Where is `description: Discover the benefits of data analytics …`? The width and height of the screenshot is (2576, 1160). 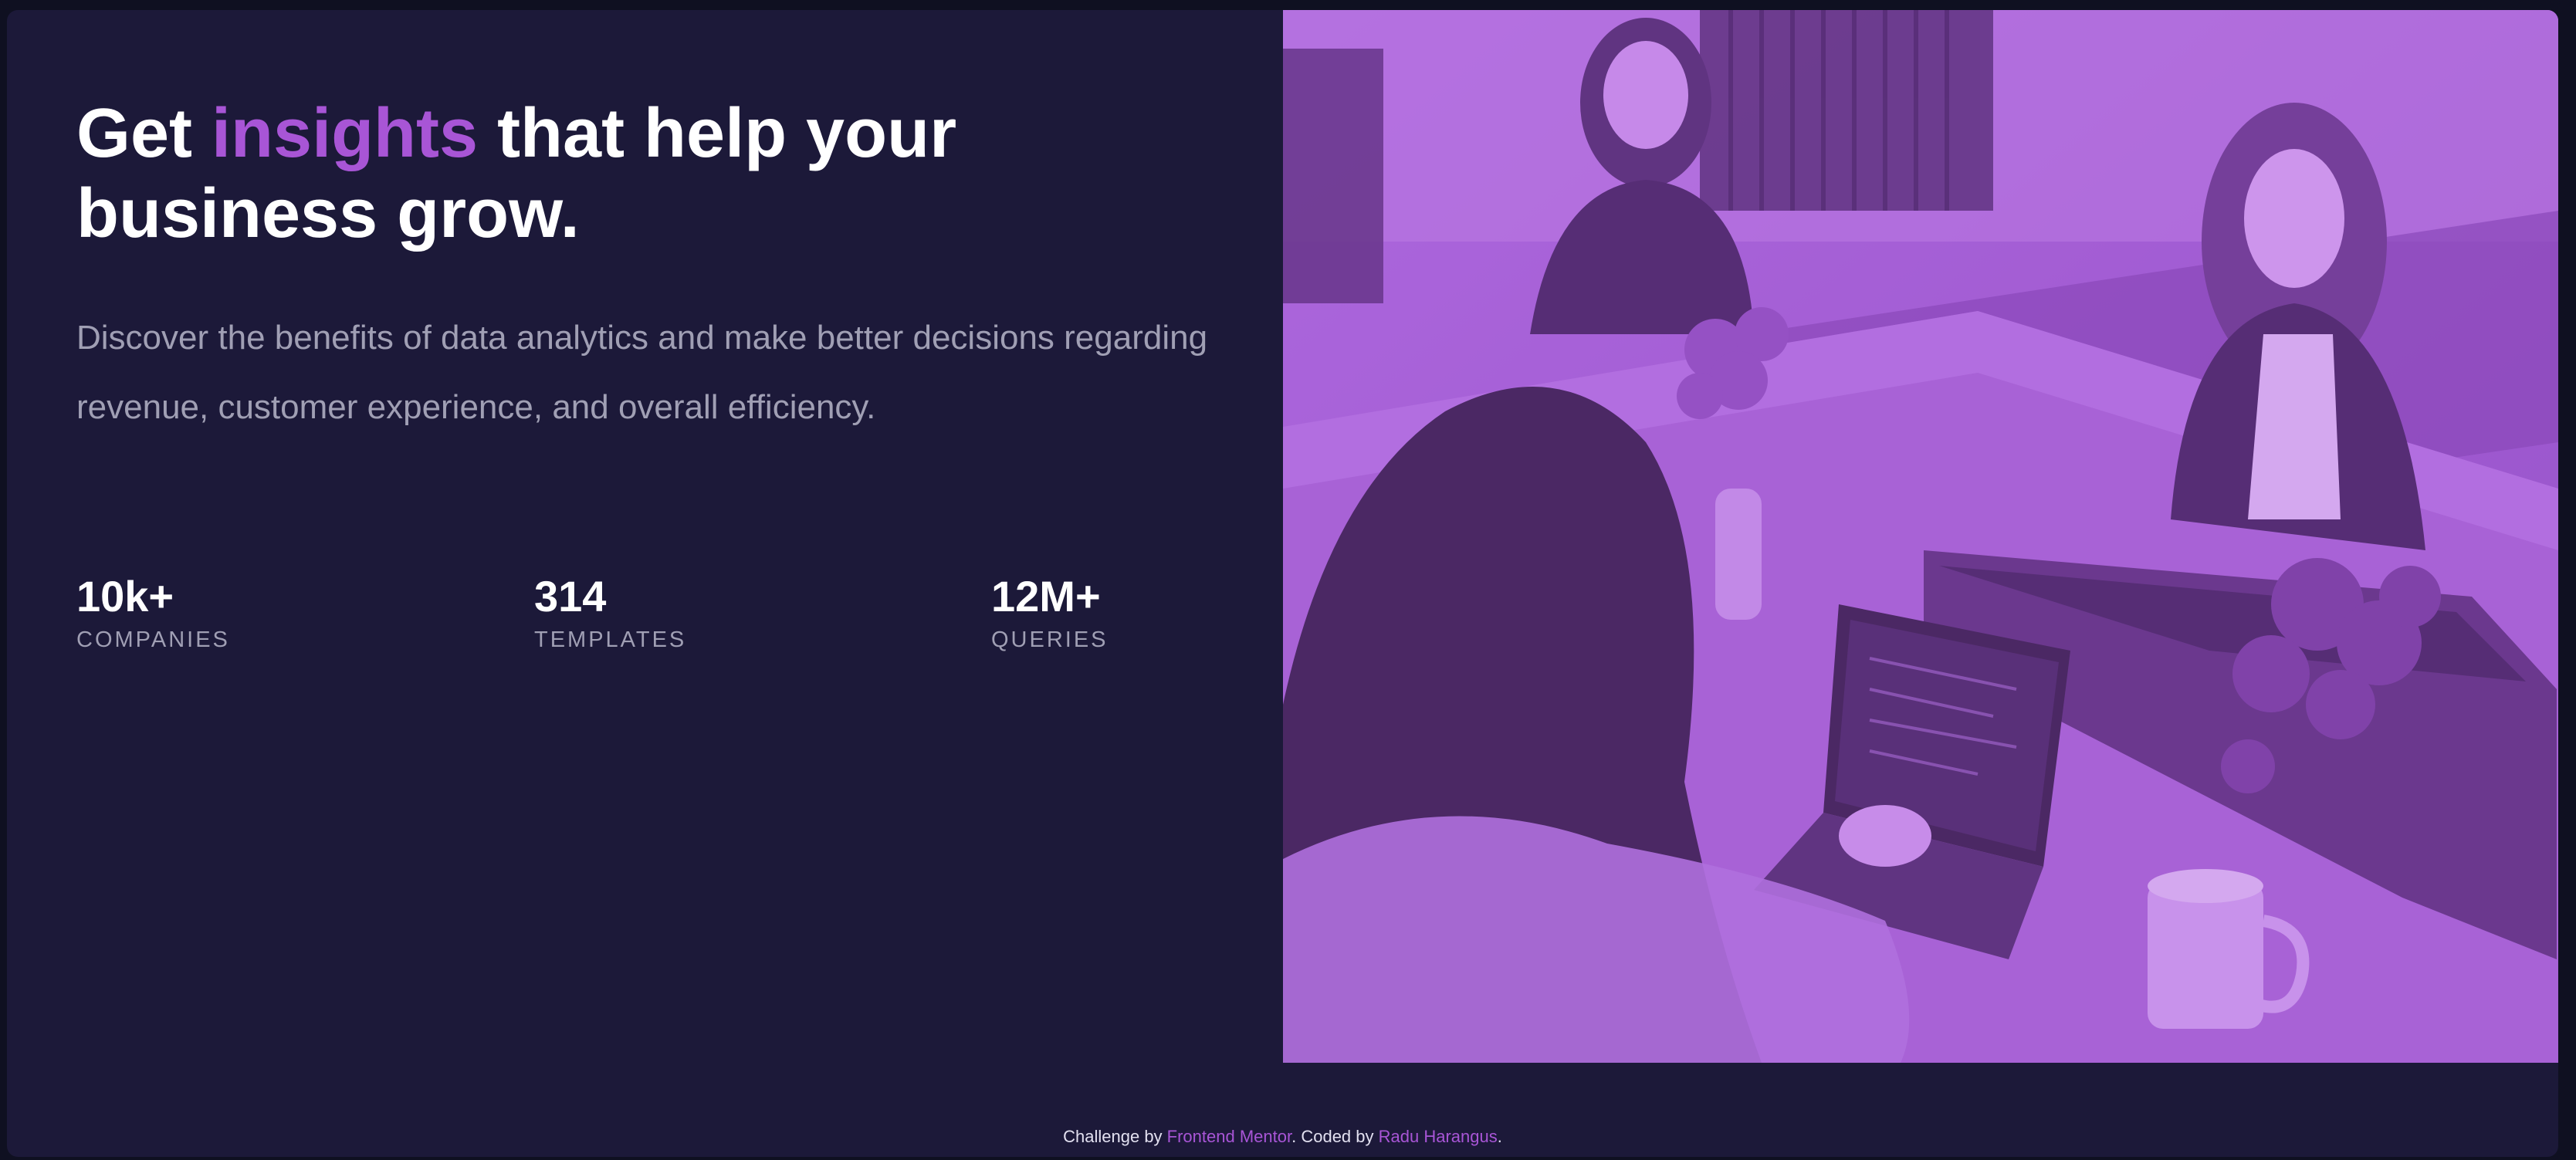
description: Discover the benefits of data analytics … is located at coordinates (642, 372).